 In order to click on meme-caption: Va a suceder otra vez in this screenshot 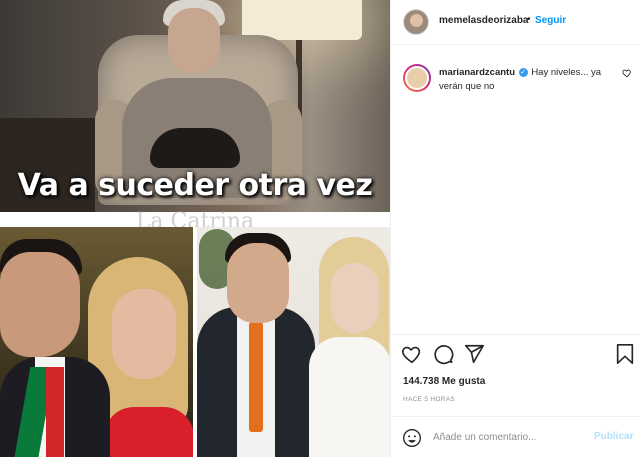, I will do `click(195, 185)`.